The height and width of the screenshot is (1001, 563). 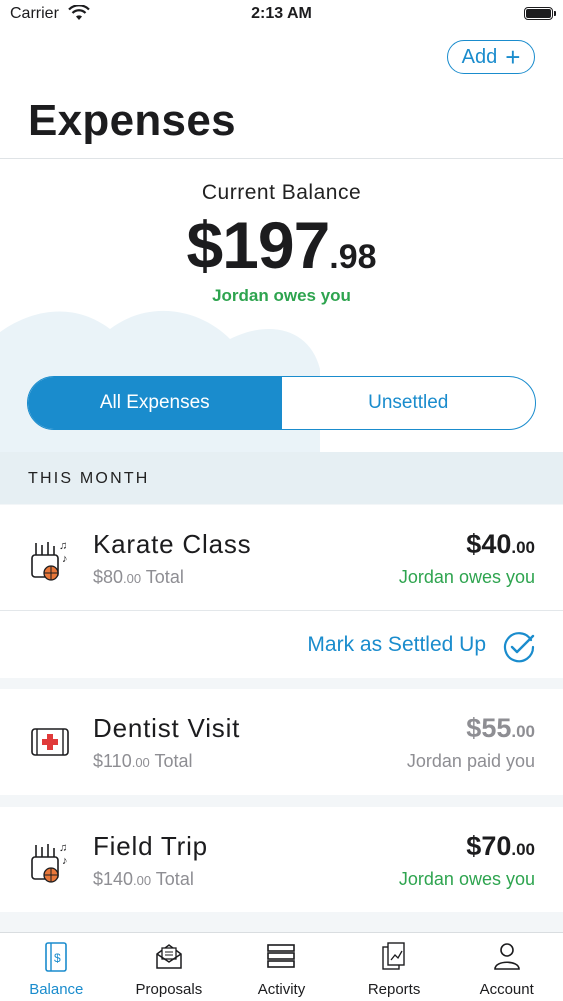 I want to click on tab-label: Activity, so click(x=281, y=989).